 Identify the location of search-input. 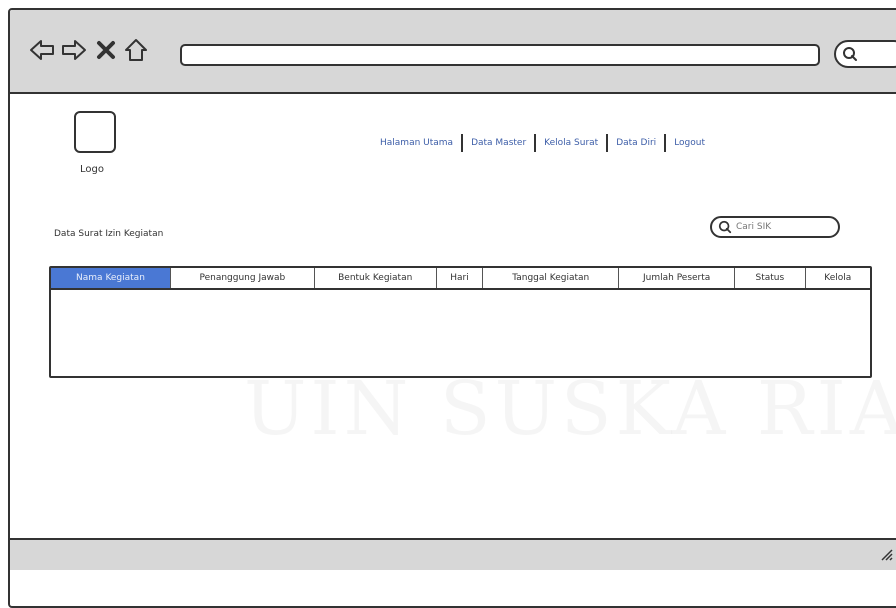
(781, 227).